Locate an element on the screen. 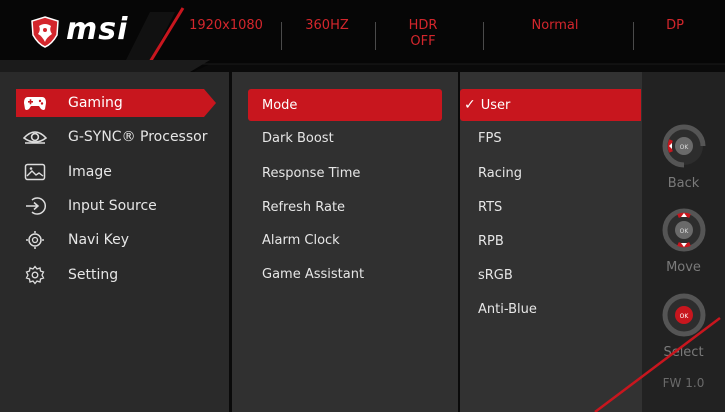 The height and width of the screenshot is (412, 725). option-fps: FPS is located at coordinates (550, 138).